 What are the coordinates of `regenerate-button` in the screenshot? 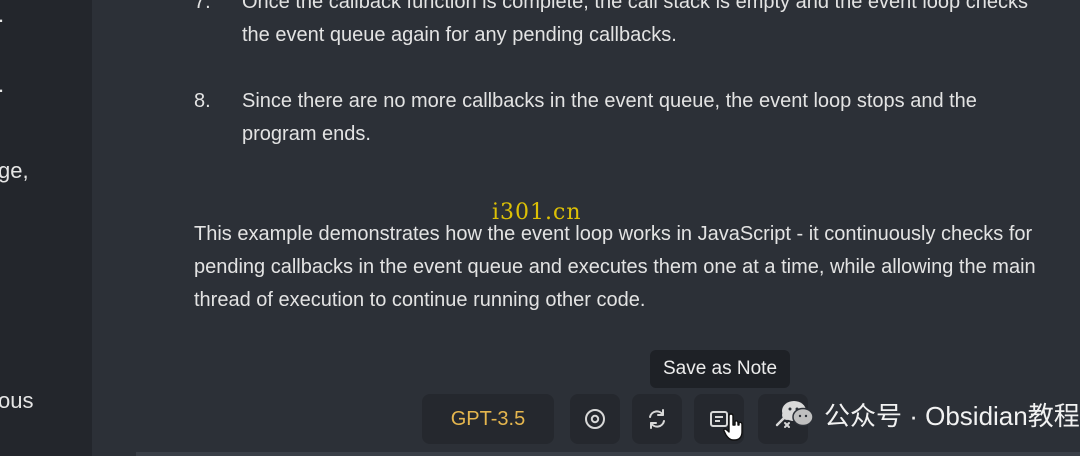 It's located at (657, 419).